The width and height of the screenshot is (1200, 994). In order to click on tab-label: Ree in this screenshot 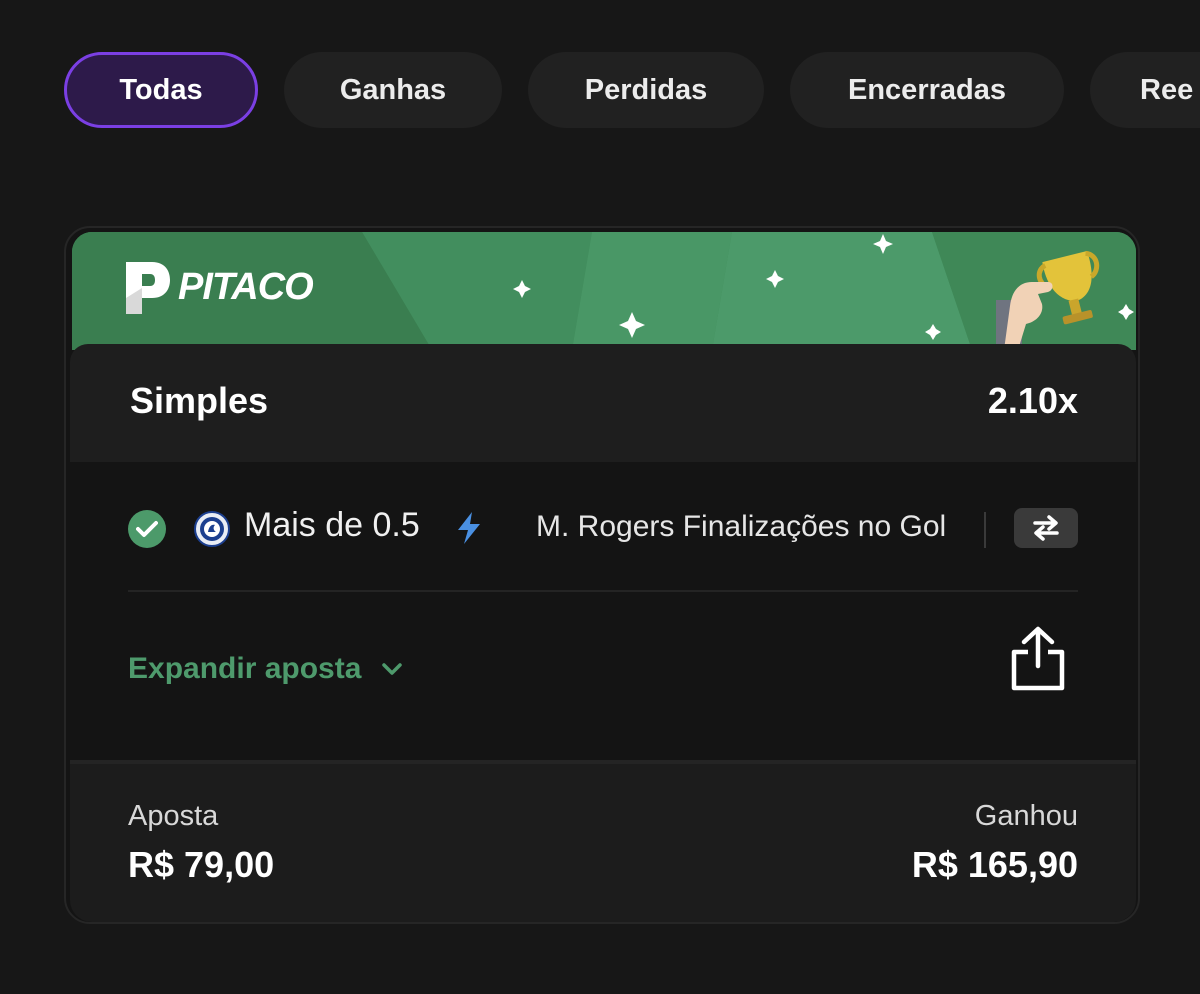, I will do `click(1167, 89)`.